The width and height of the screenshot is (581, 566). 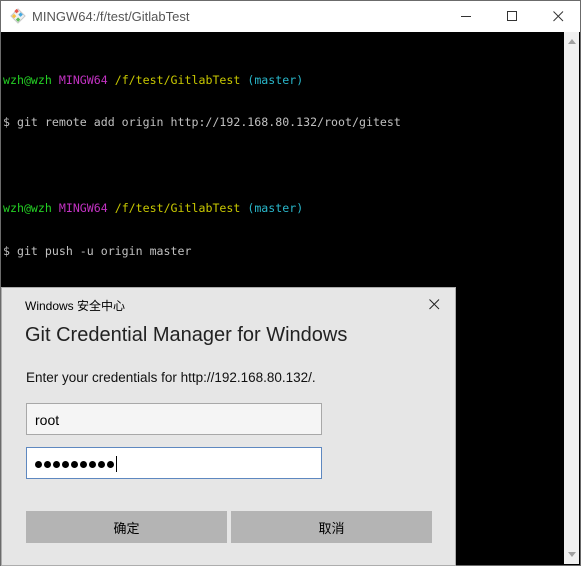 I want to click on password-dots, so click(x=76, y=464).